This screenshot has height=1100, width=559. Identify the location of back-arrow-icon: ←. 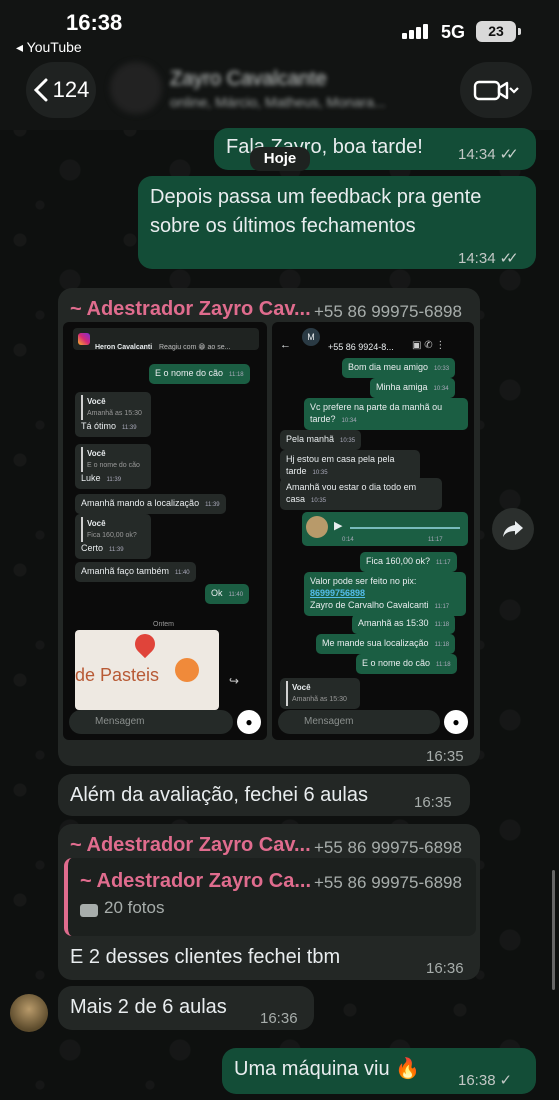
(285, 345).